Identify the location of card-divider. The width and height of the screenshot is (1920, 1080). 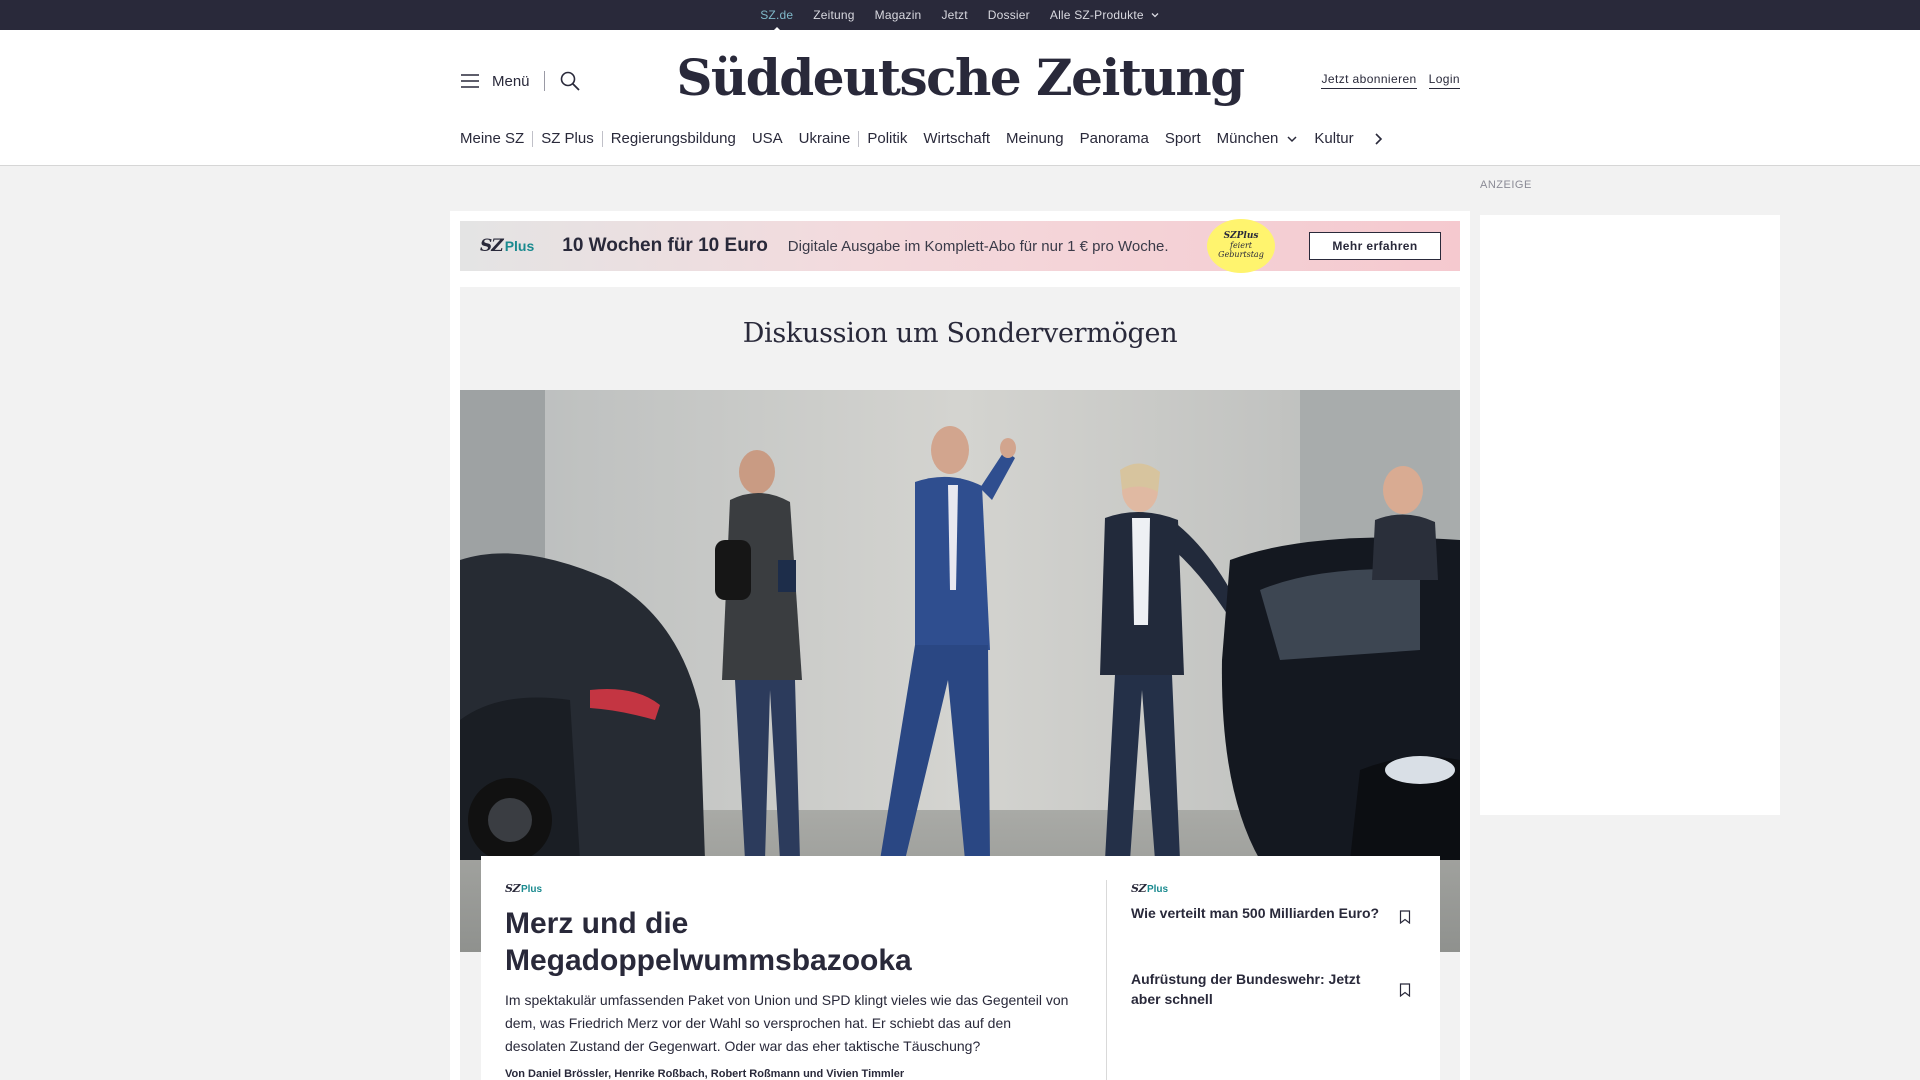
(1106, 980).